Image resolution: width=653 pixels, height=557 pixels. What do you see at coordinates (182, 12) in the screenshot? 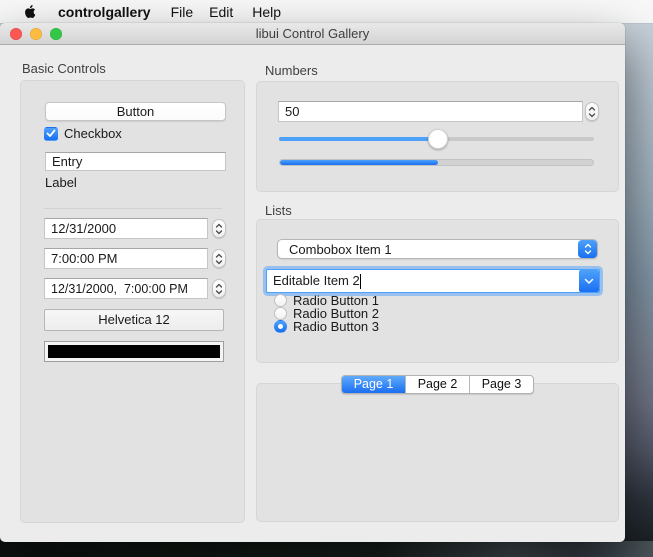
I see `menu-item-file: File` at bounding box center [182, 12].